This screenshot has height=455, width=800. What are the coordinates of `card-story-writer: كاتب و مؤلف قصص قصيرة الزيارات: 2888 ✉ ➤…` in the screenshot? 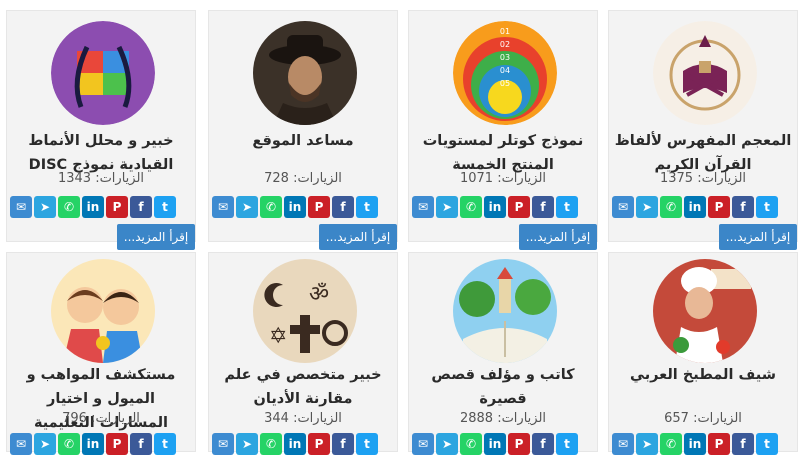 It's located at (503, 353).